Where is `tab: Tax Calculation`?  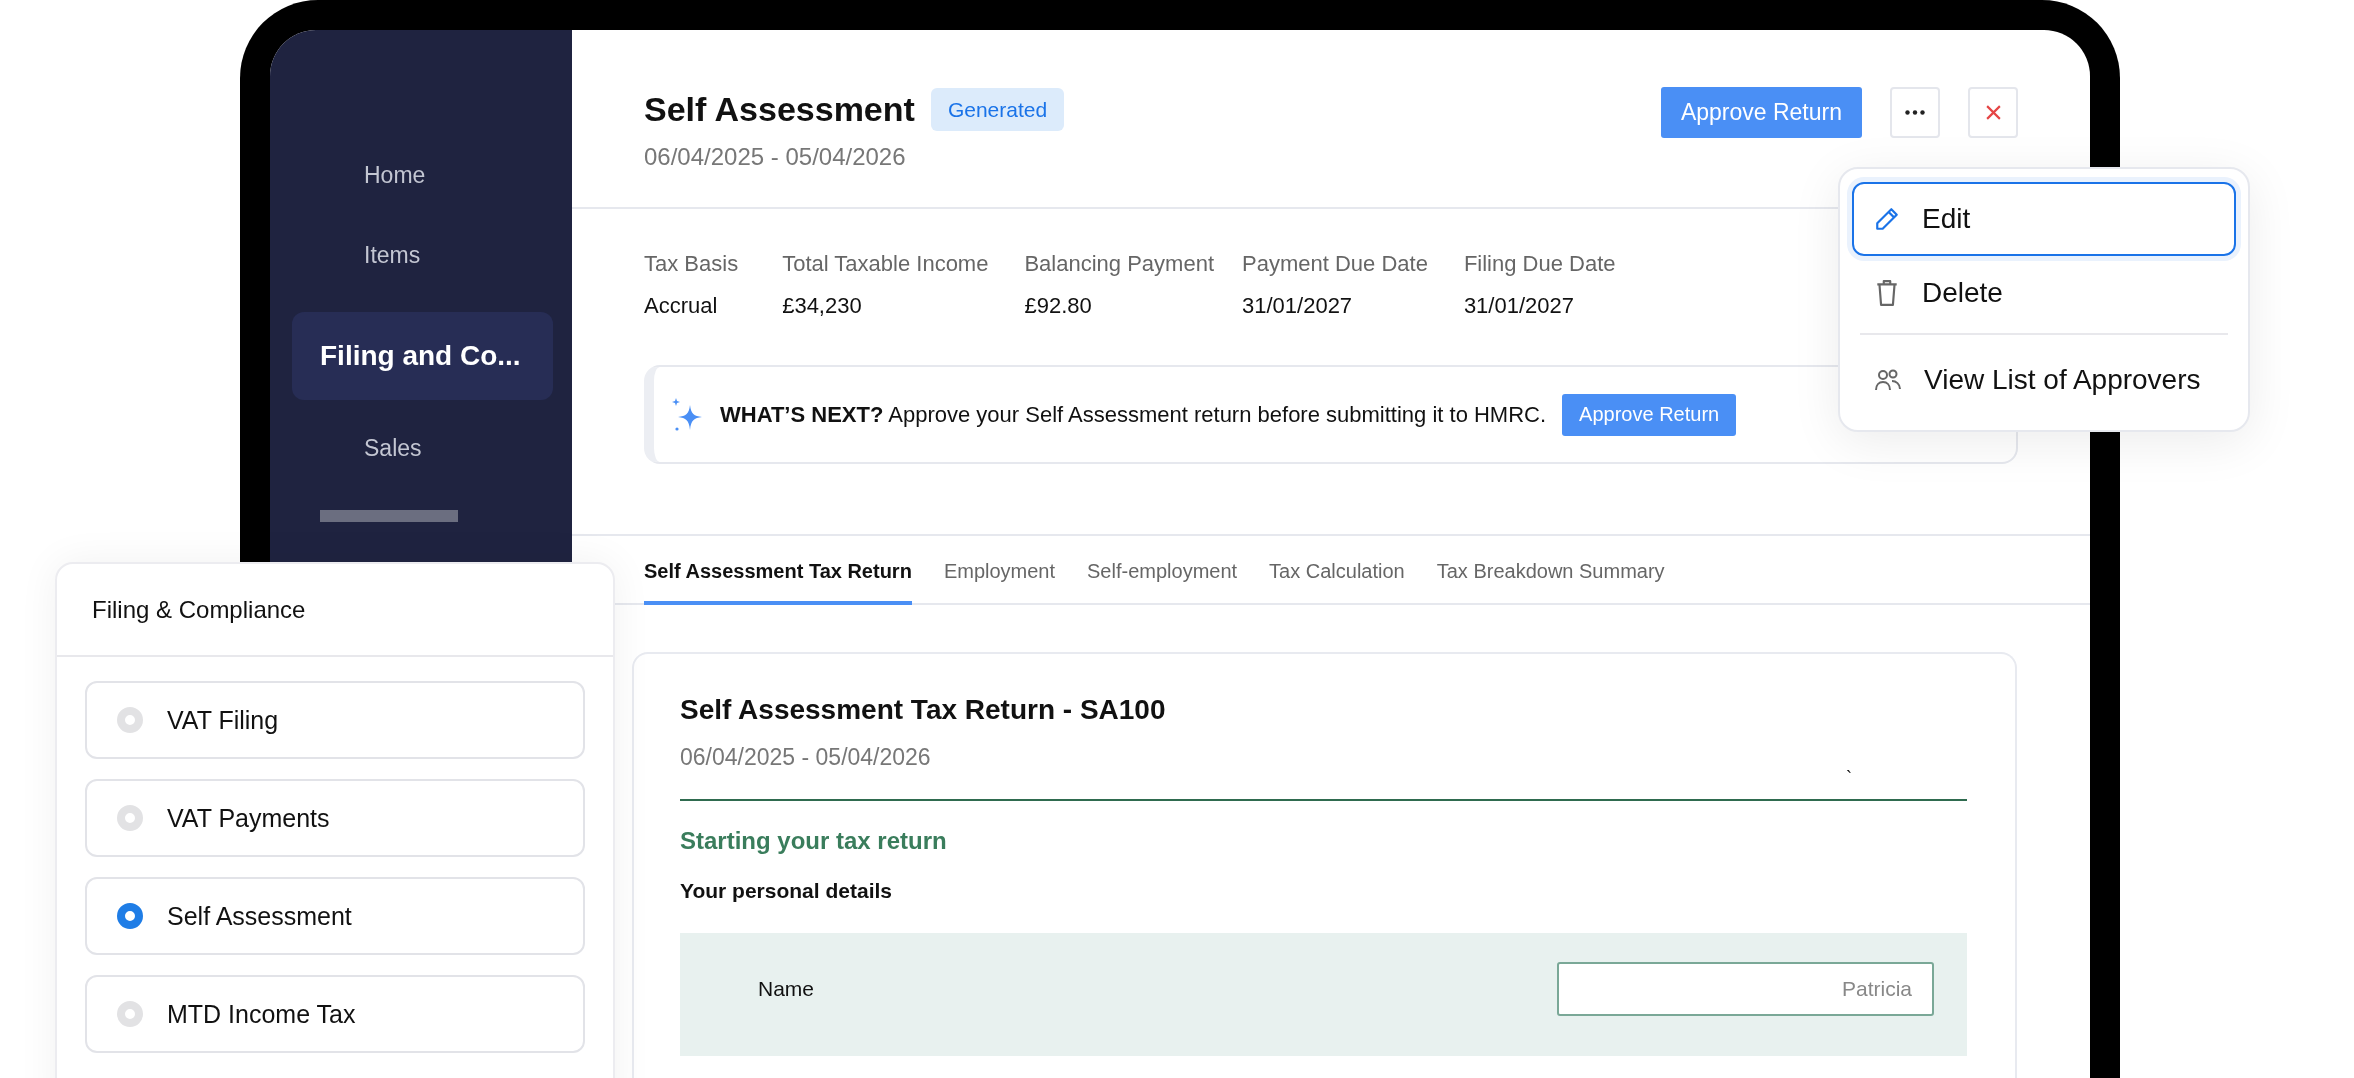
tab: Tax Calculation is located at coordinates (1337, 582).